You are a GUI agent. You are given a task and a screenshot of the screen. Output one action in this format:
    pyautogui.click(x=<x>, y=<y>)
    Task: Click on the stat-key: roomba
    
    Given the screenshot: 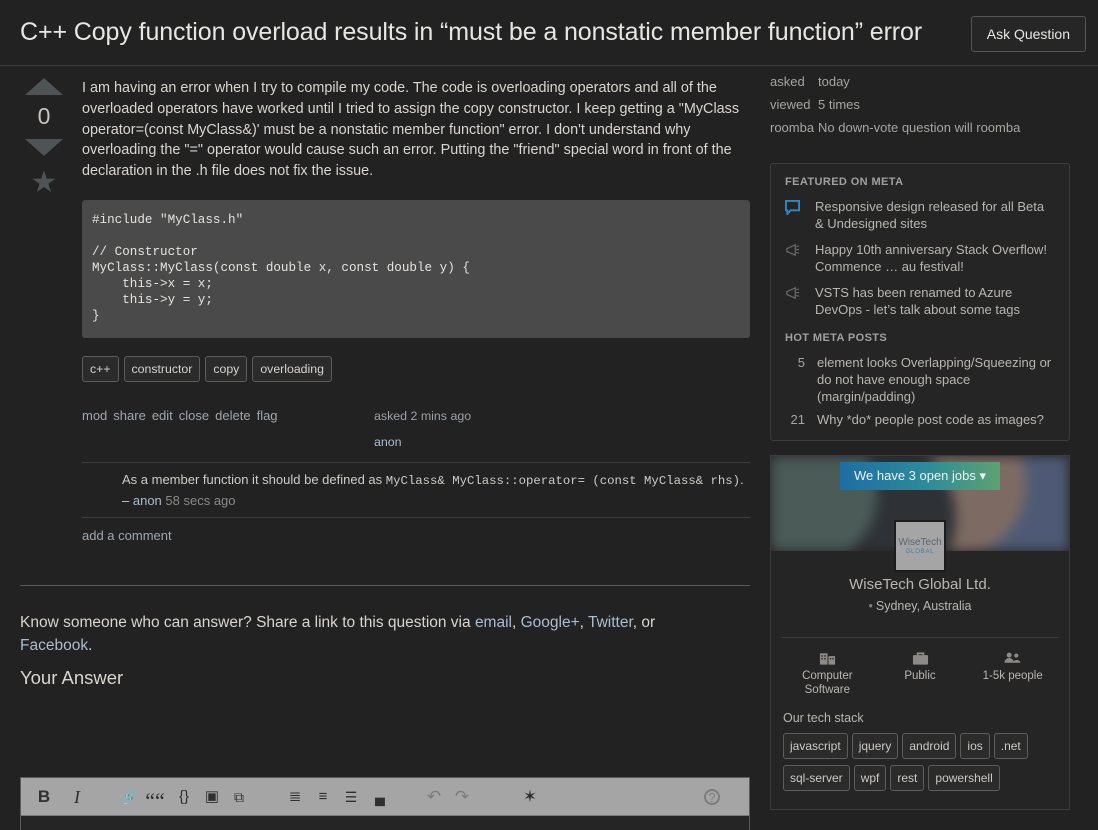 What is the action you would take?
    pyautogui.click(x=792, y=127)
    